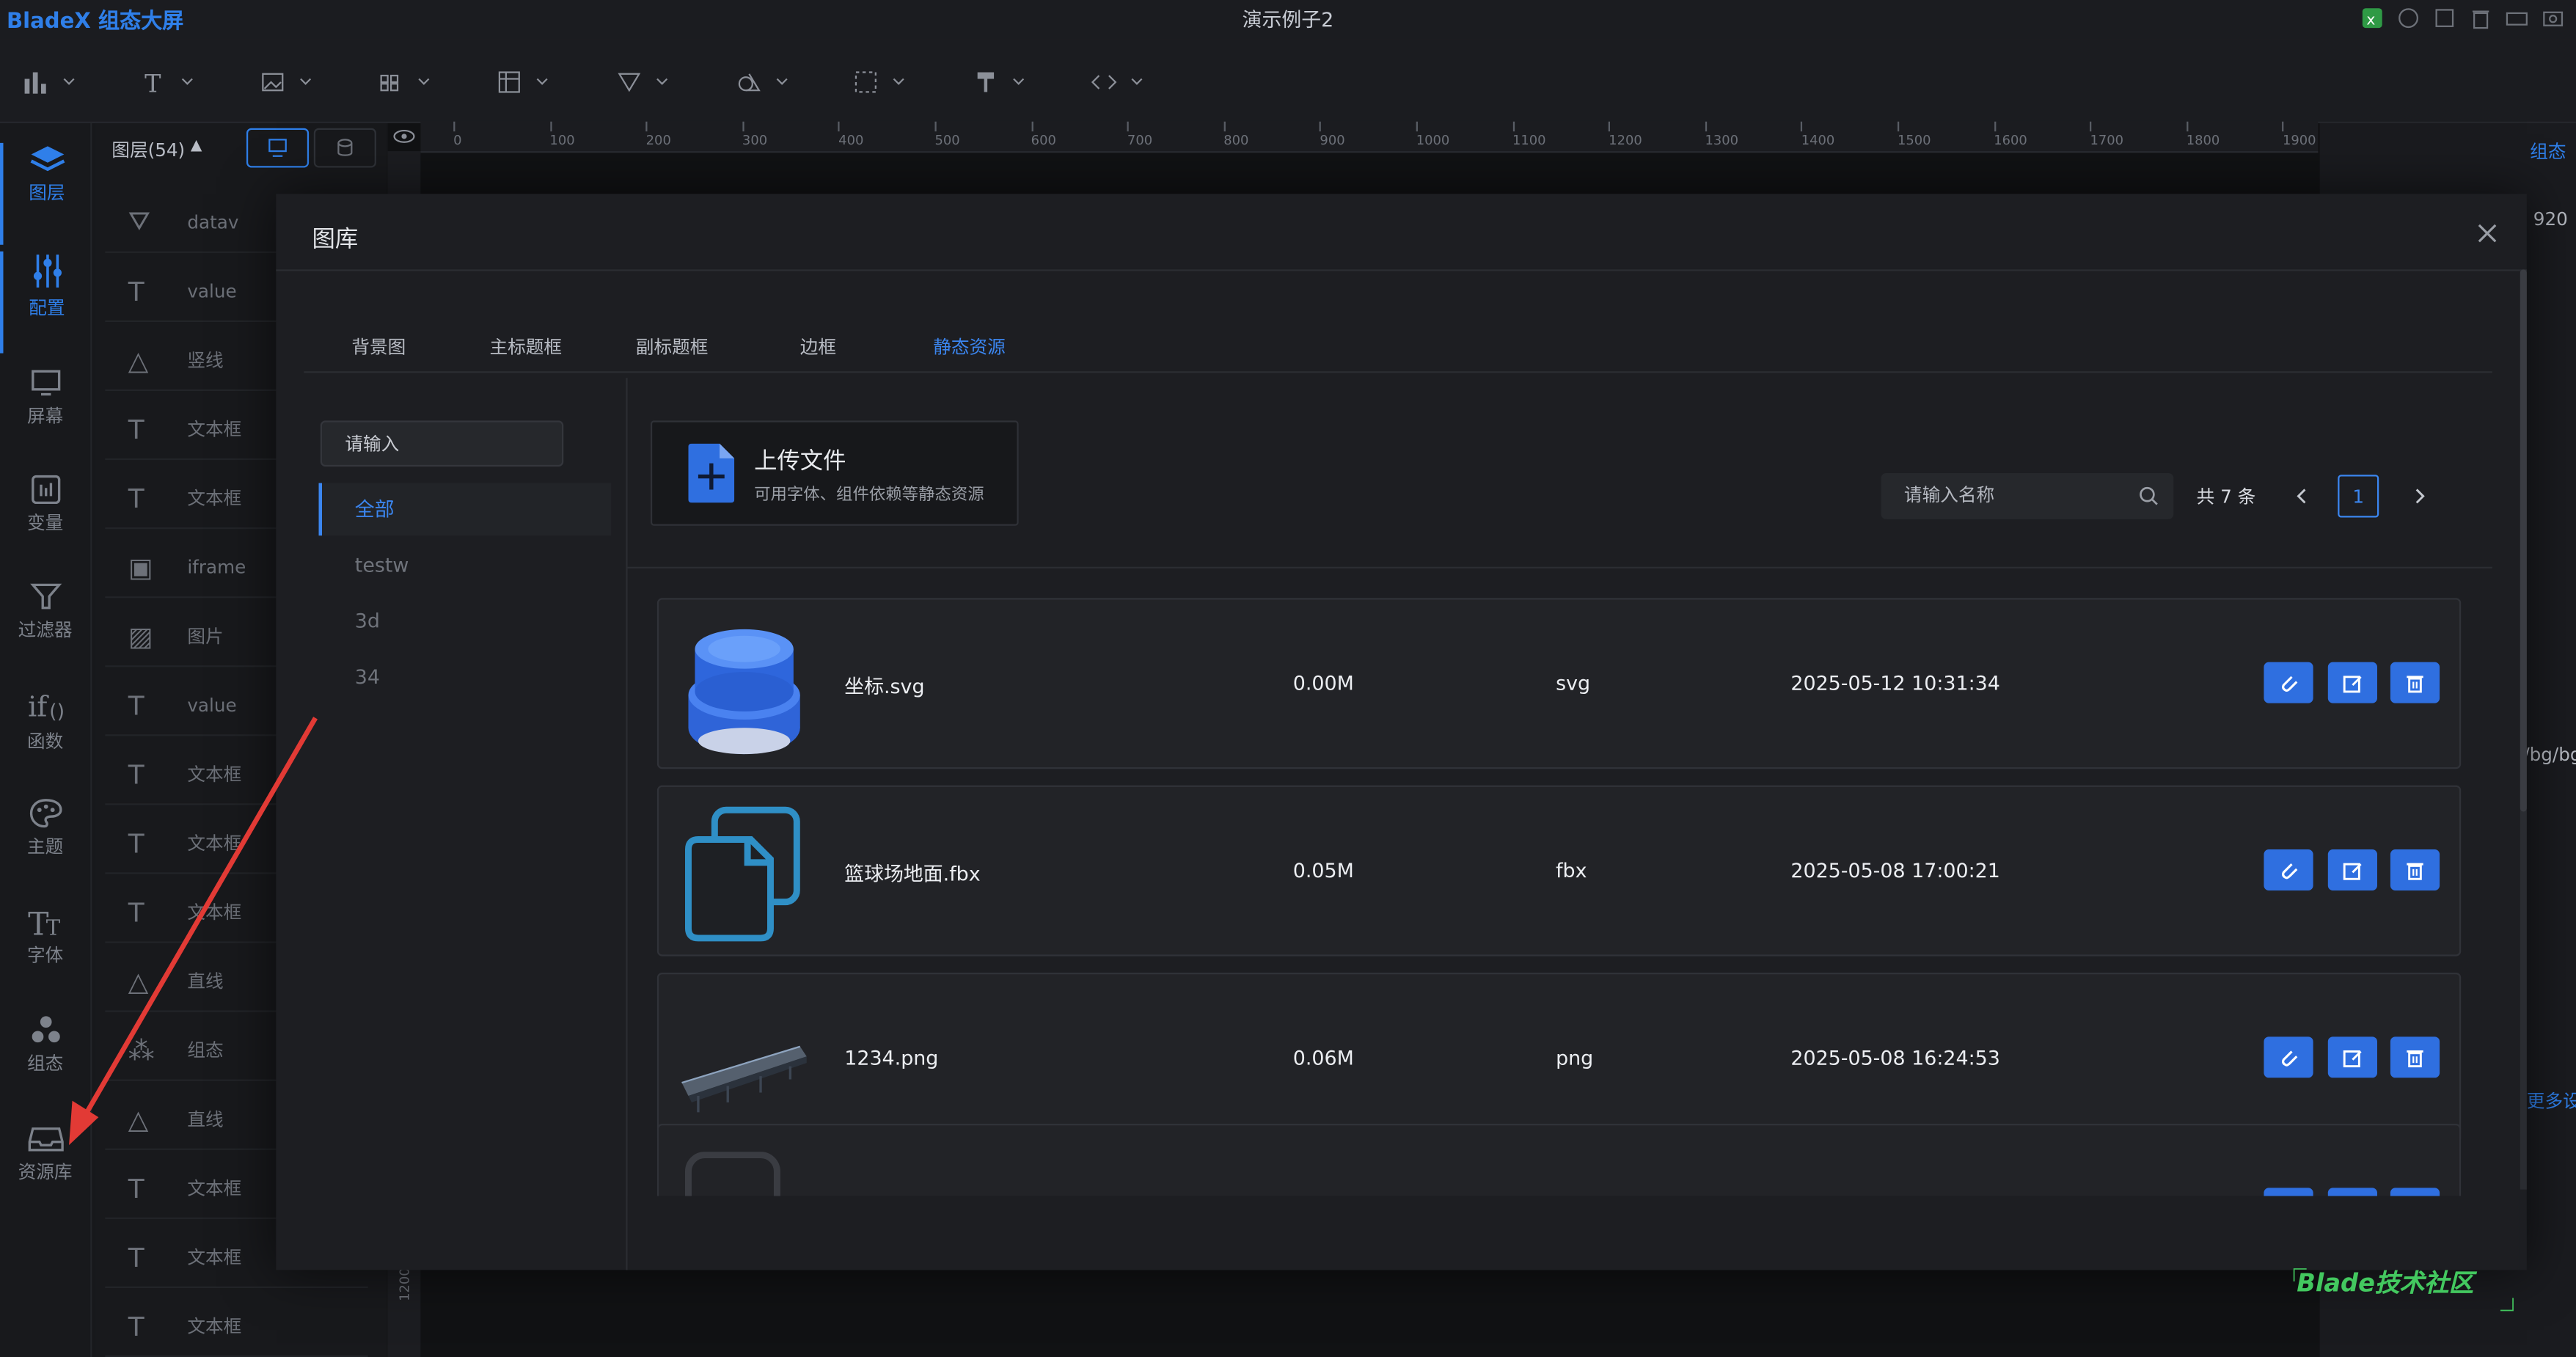 The image size is (2576, 1357). I want to click on watermark-text: Blade技术社区, so click(2385, 1283).